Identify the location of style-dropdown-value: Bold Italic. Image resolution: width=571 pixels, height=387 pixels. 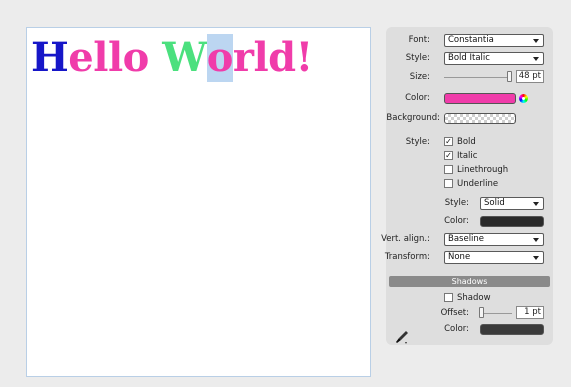
(469, 58).